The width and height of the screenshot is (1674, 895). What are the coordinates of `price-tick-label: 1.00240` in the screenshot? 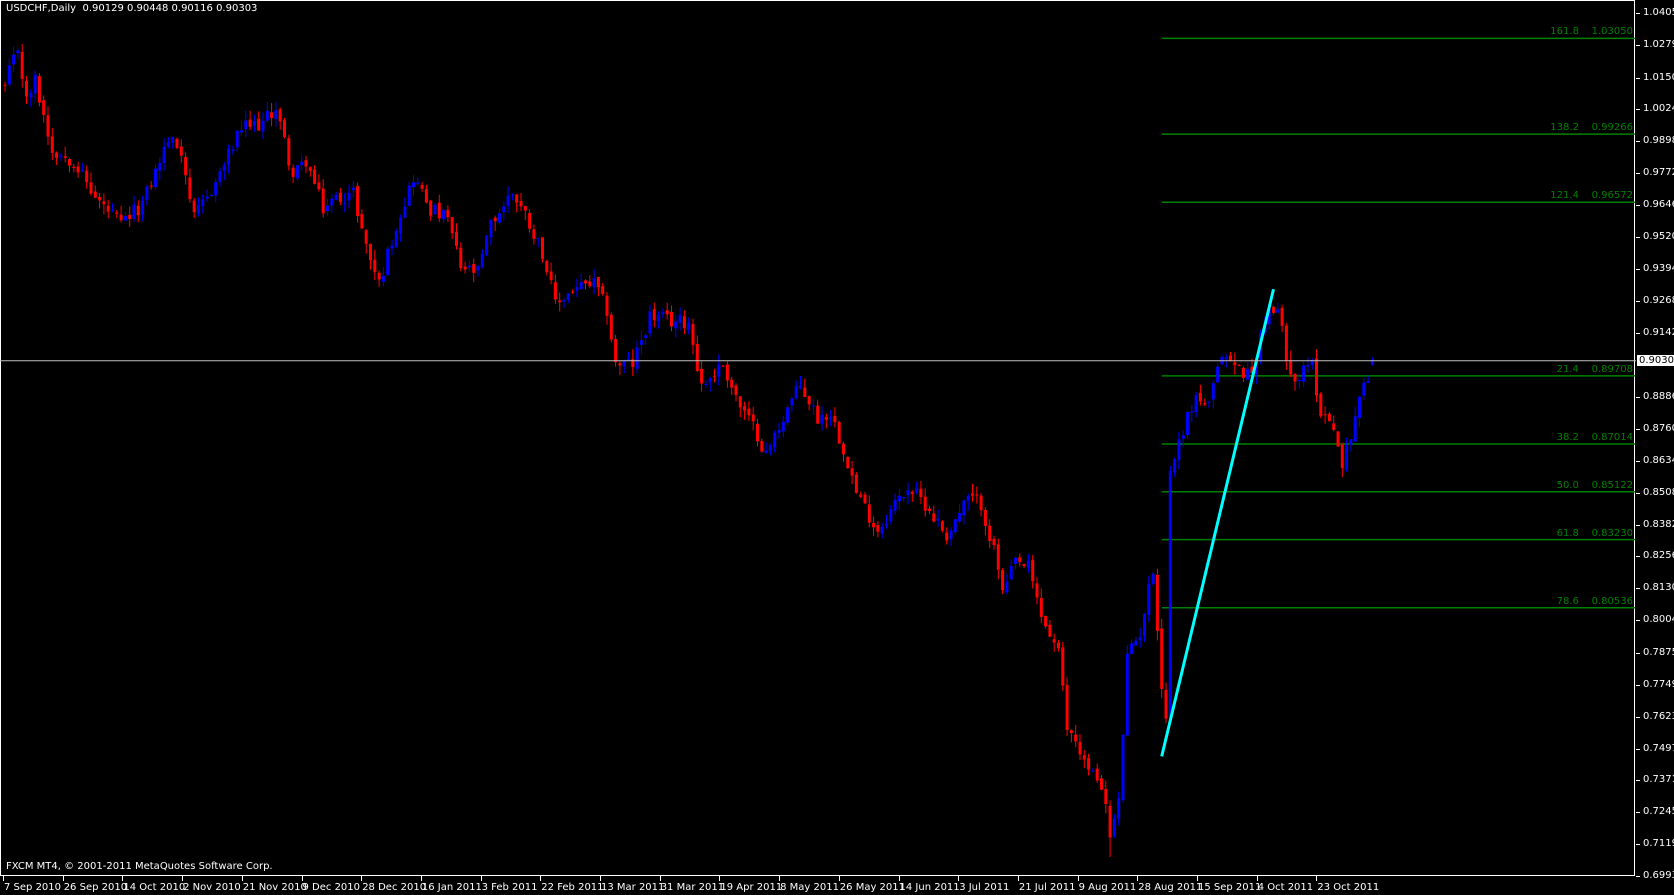 It's located at (1658, 109).